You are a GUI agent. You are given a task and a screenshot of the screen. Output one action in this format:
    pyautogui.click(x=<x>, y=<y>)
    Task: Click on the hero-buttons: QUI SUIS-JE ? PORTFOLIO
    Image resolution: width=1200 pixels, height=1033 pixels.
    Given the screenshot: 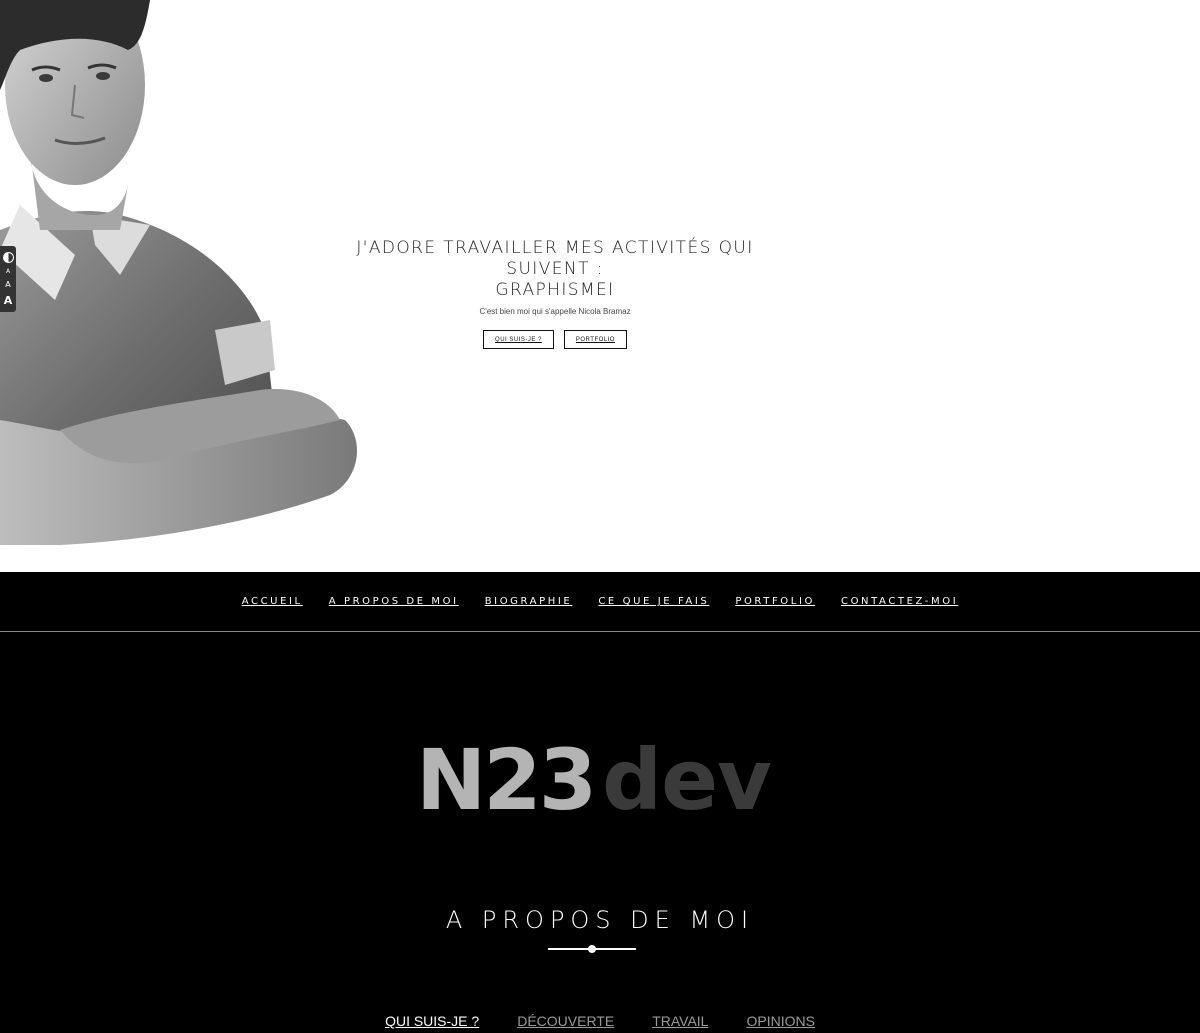 What is the action you would take?
    pyautogui.click(x=555, y=339)
    